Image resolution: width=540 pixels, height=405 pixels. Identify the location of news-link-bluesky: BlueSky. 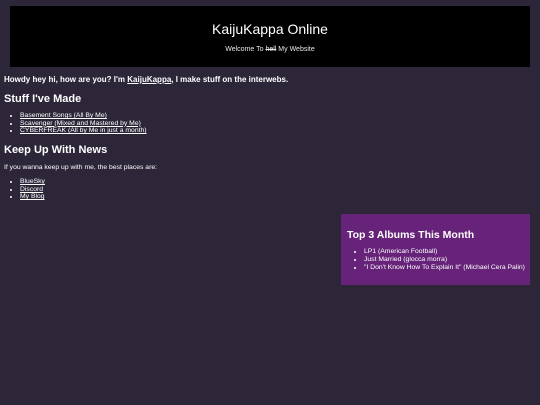
(32, 181).